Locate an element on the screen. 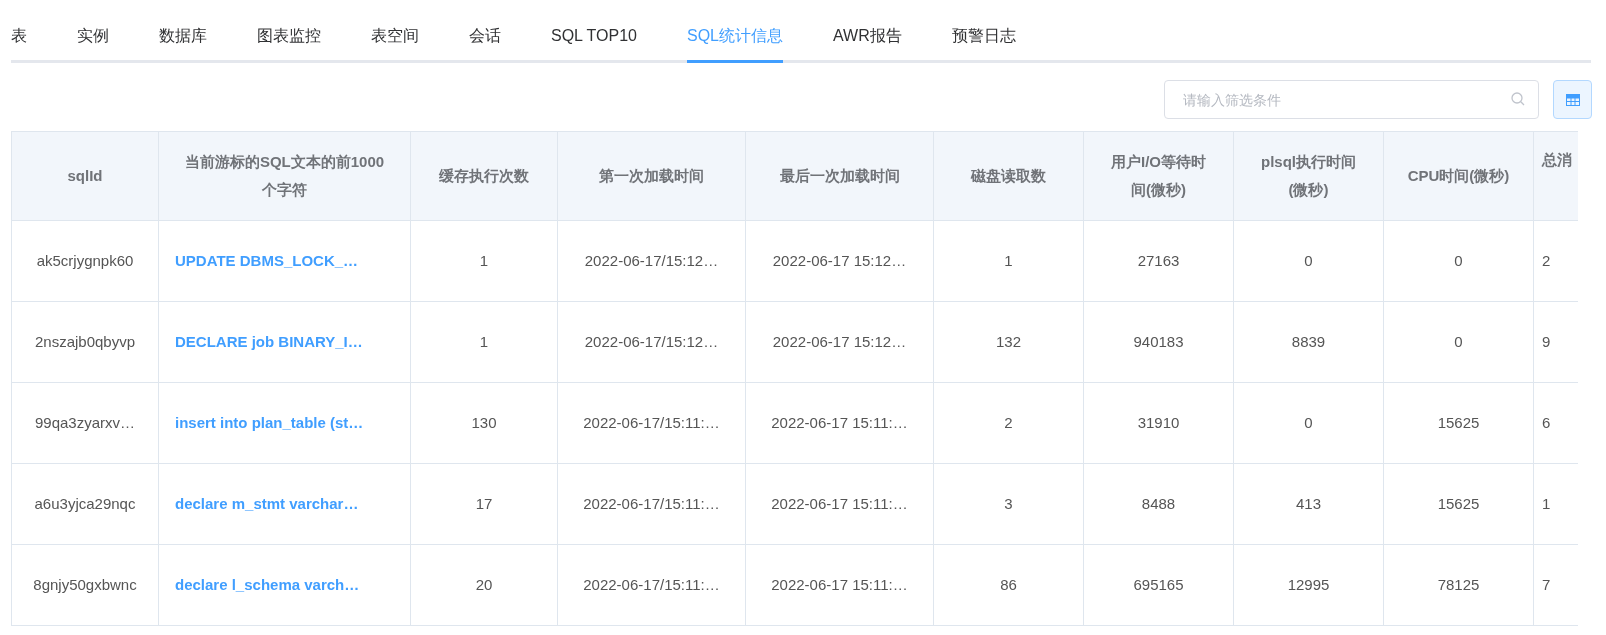 The image size is (1606, 635). column-header: CPU时间(微秒) is located at coordinates (1458, 176).